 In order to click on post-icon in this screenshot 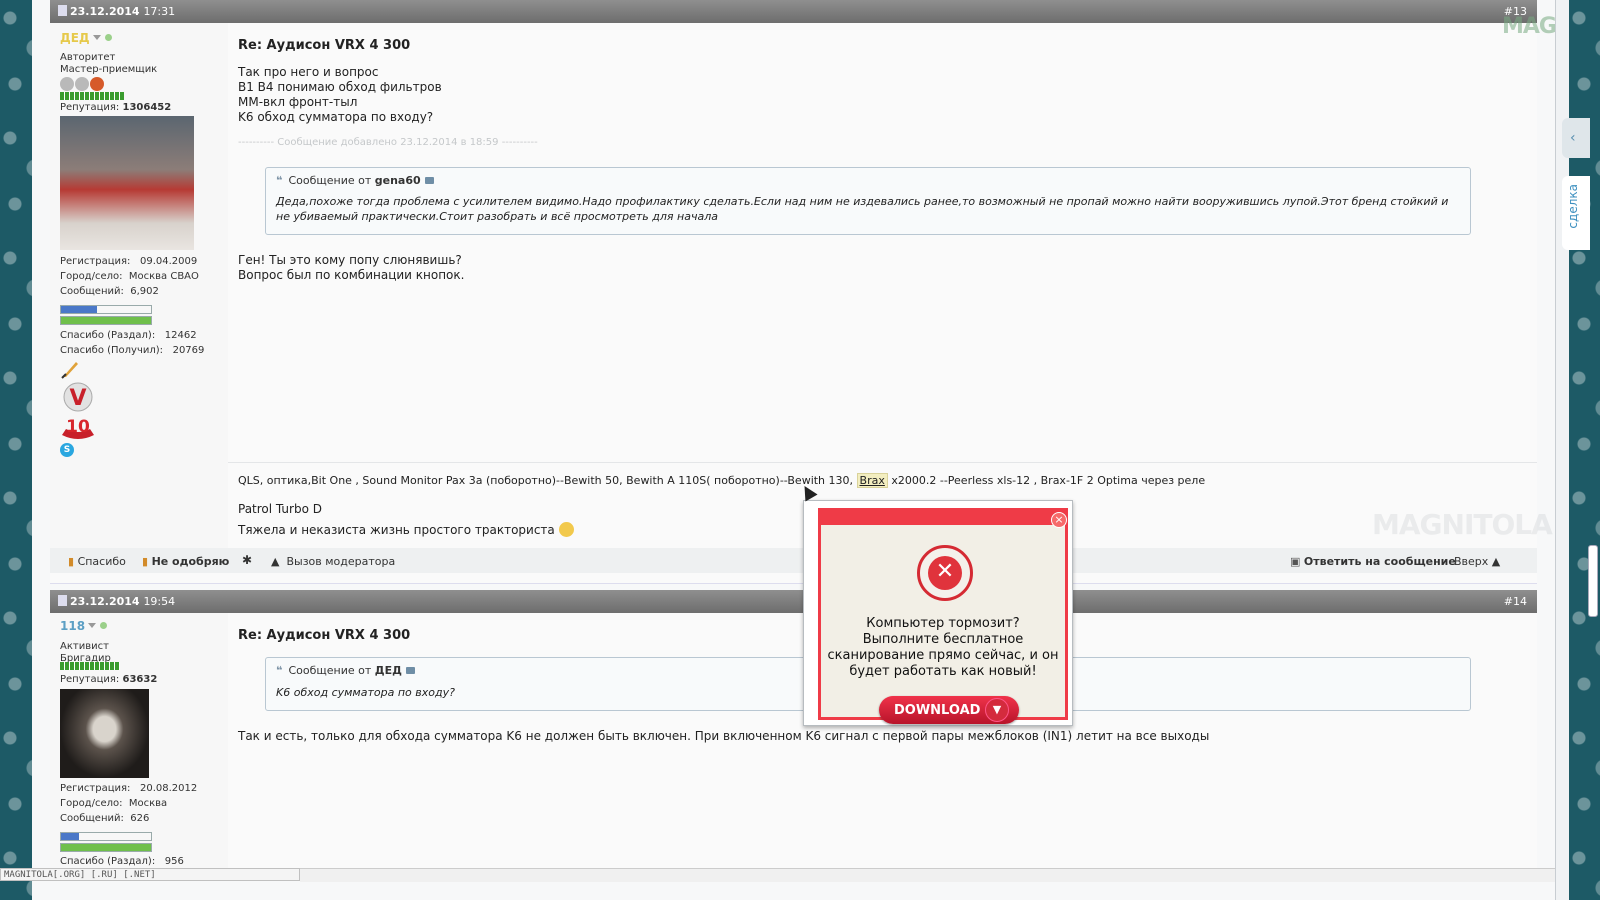, I will do `click(62, 10)`.